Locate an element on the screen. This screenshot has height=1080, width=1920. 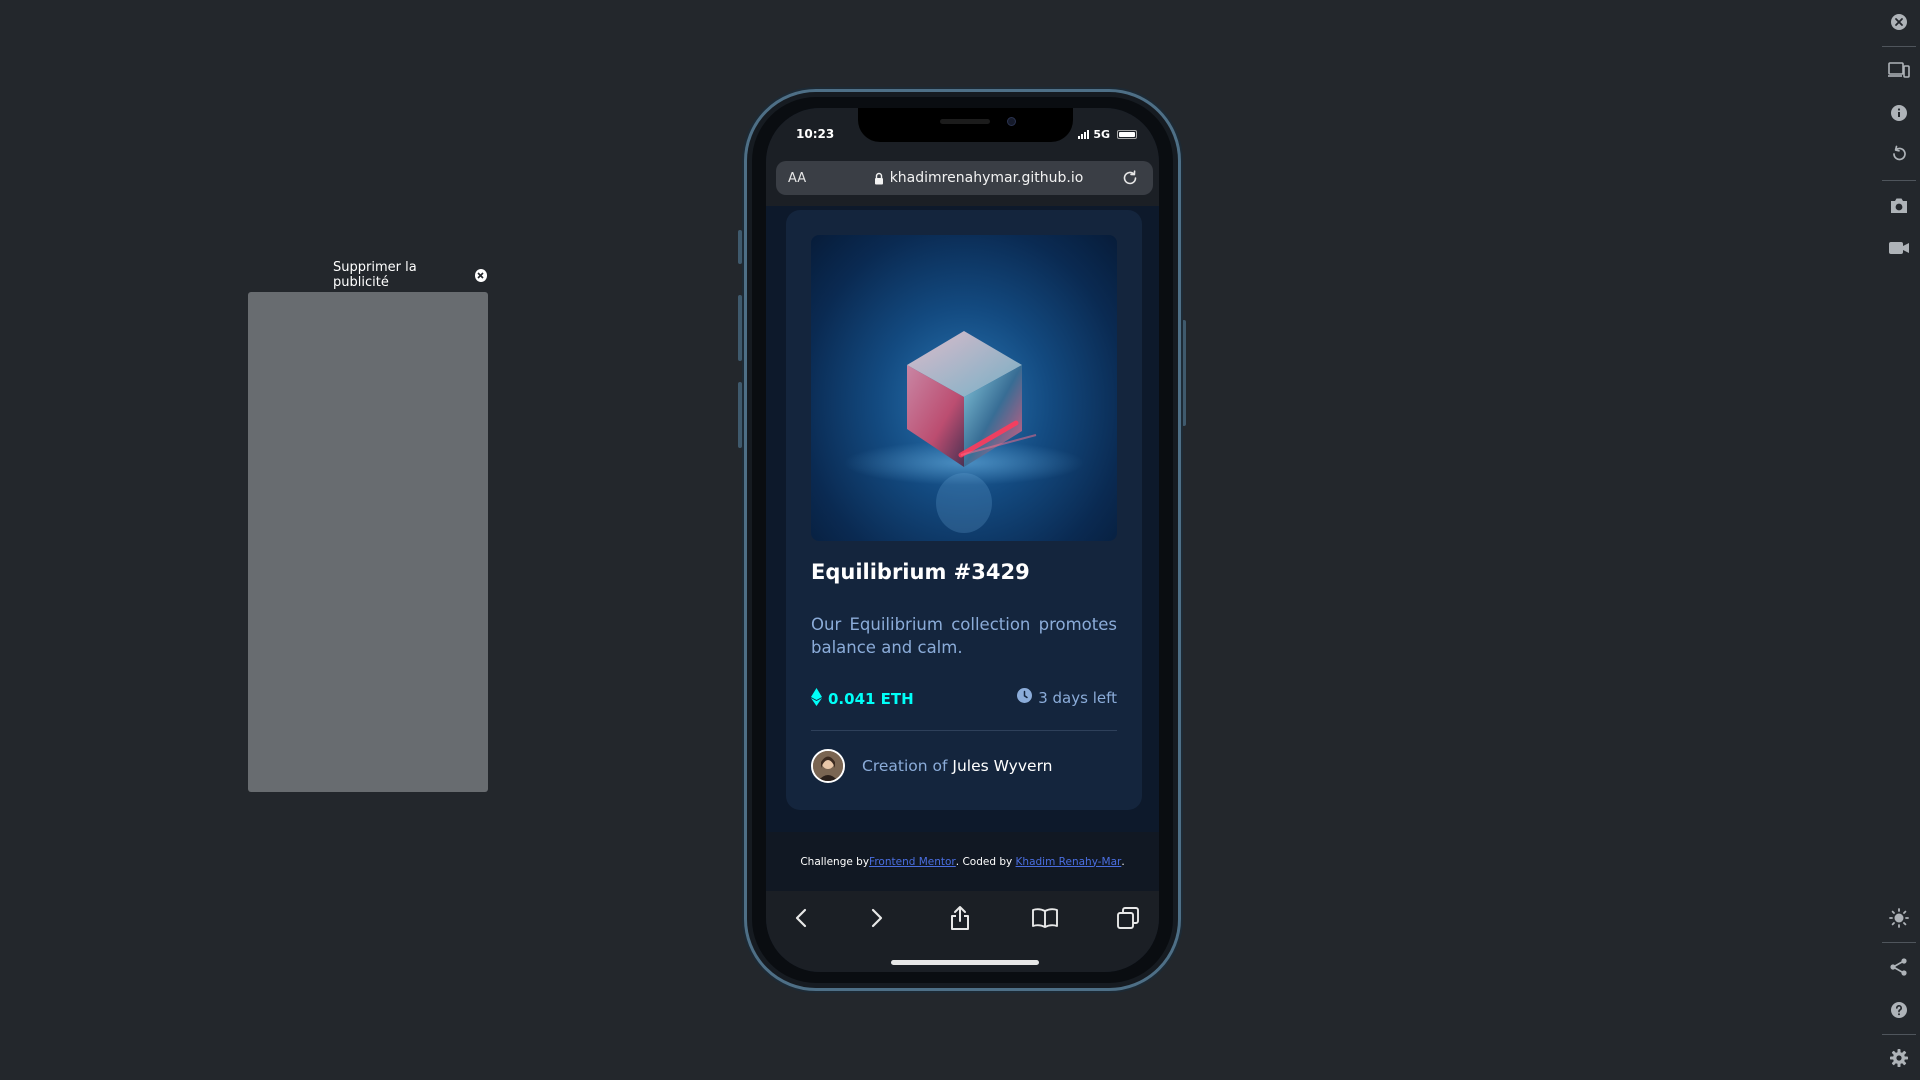
back-icon is located at coordinates (801, 918).